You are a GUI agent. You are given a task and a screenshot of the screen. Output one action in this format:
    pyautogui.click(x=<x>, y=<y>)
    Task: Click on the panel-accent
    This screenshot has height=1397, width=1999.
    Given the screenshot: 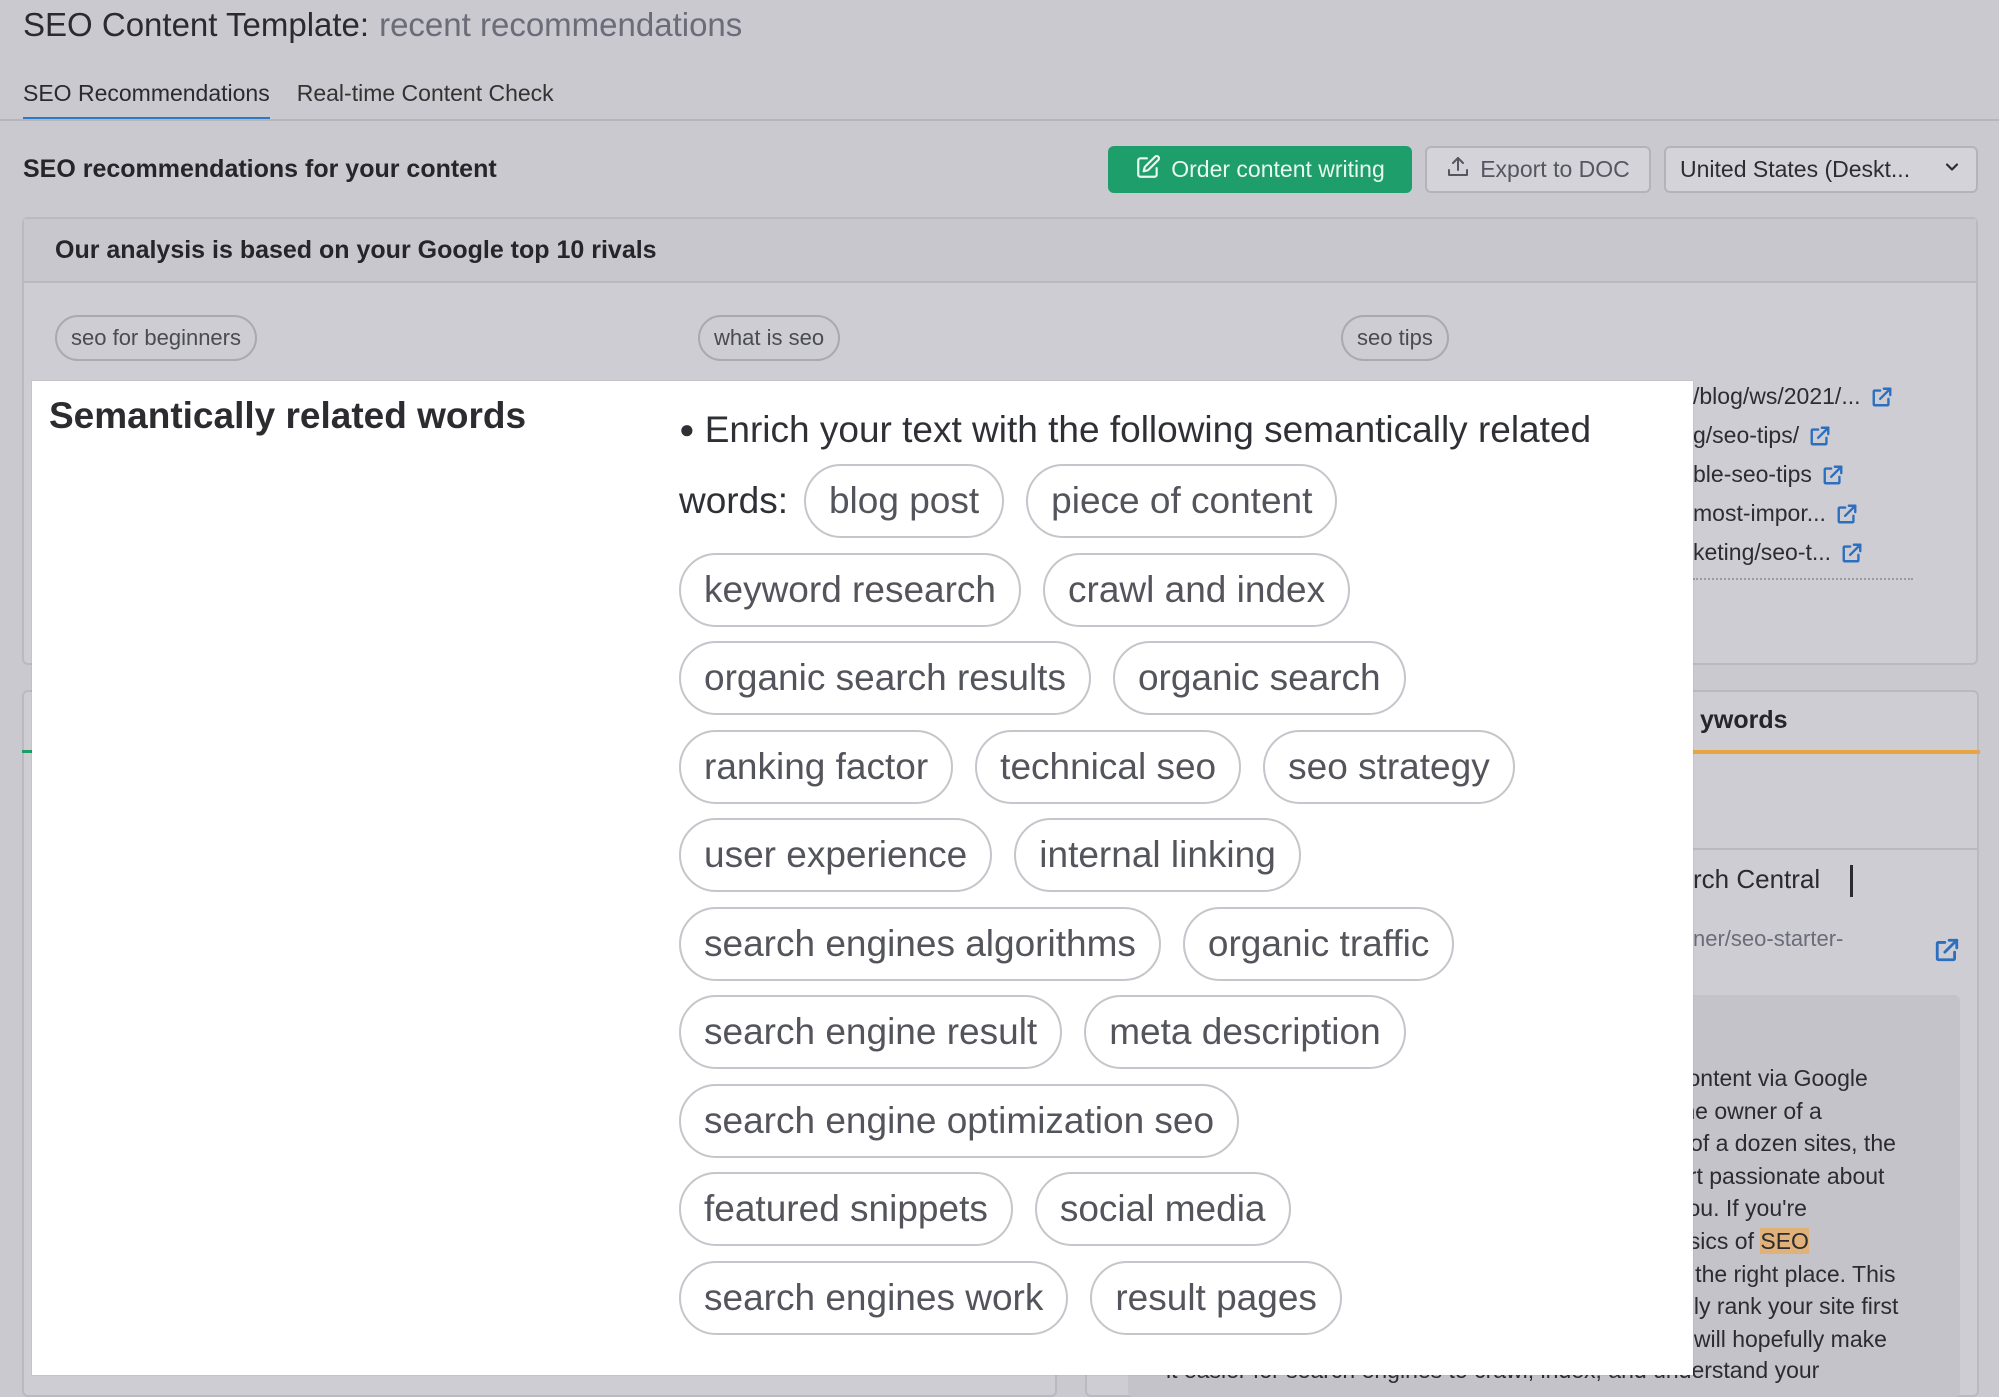 What is the action you would take?
    pyautogui.click(x=27, y=751)
    